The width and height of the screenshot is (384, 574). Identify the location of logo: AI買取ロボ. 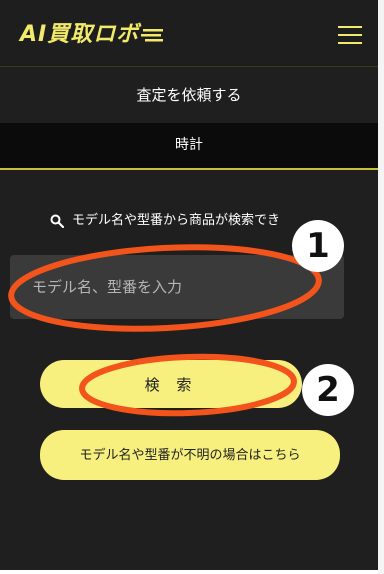
(92, 35).